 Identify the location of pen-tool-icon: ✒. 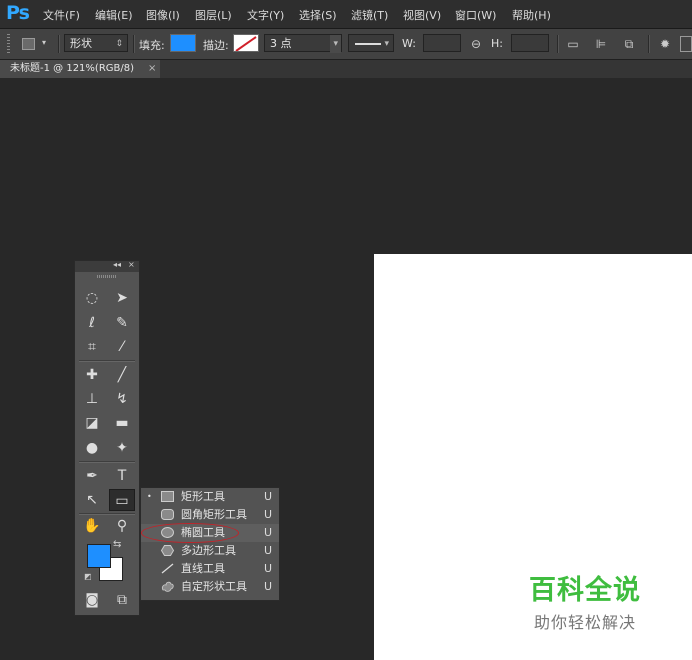
(92, 476).